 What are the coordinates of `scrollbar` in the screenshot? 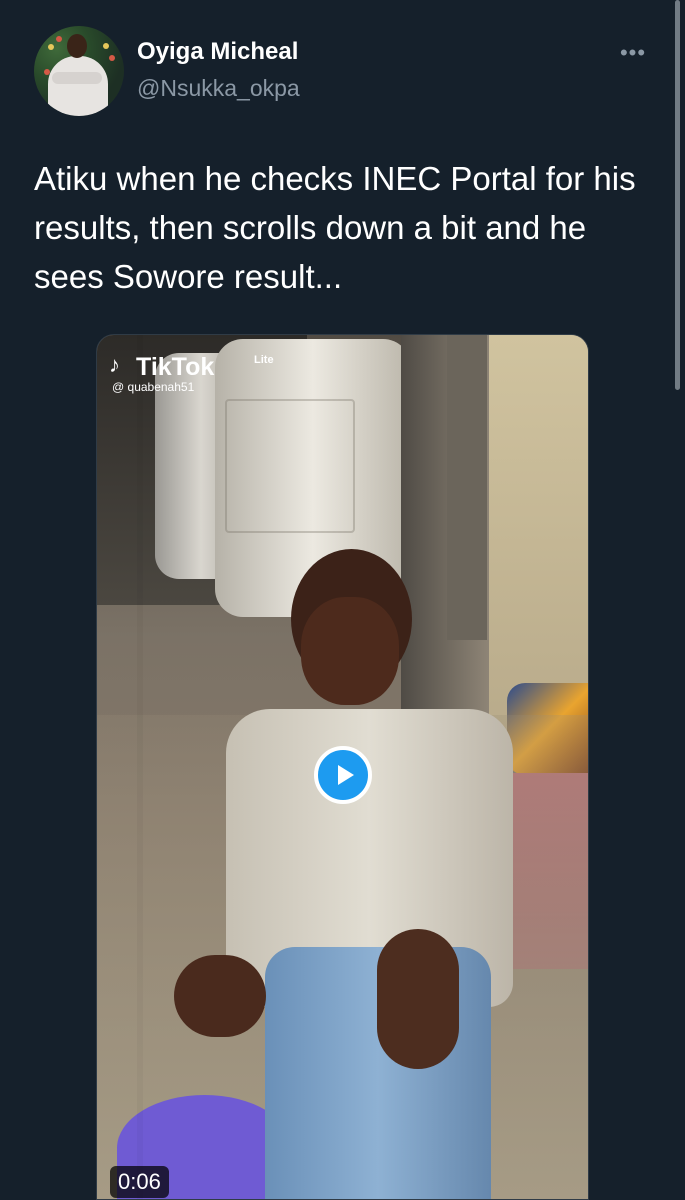 It's located at (677, 195).